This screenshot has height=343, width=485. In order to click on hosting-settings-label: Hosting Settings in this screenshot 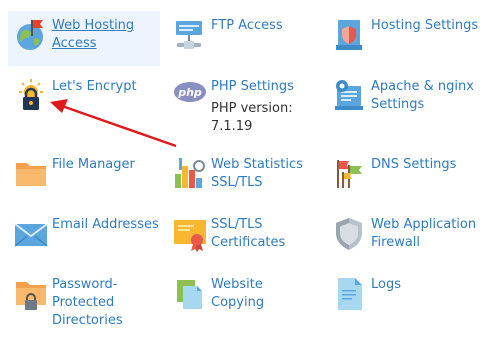, I will do `click(425, 25)`.